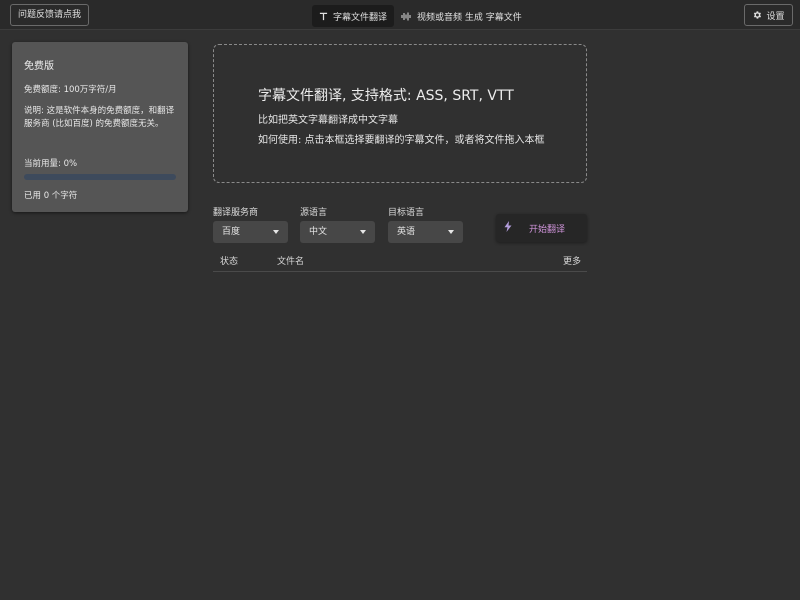  What do you see at coordinates (51, 164) in the screenshot?
I see `usage-label: 当前用量: 0%` at bounding box center [51, 164].